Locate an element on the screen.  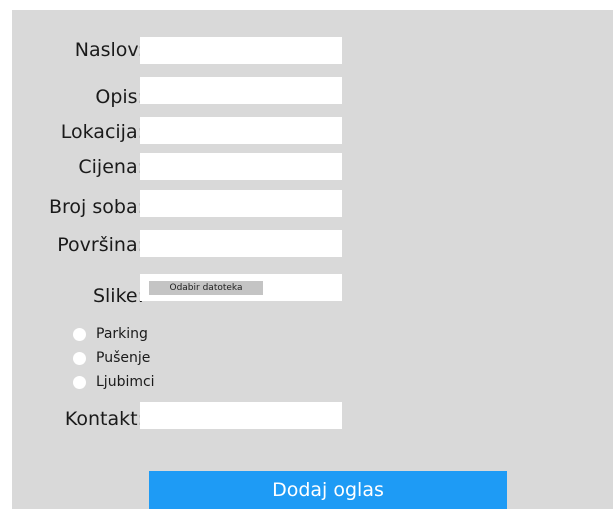
images-label: Slike: is located at coordinates (118, 296).